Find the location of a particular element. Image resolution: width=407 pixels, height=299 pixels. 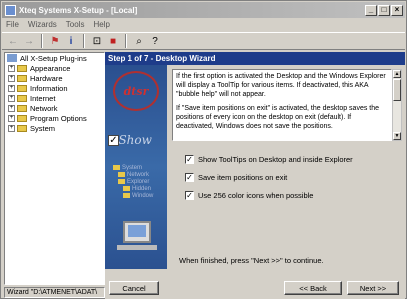

tree-item-hardware: + Hardware is located at coordinates (54, 78).